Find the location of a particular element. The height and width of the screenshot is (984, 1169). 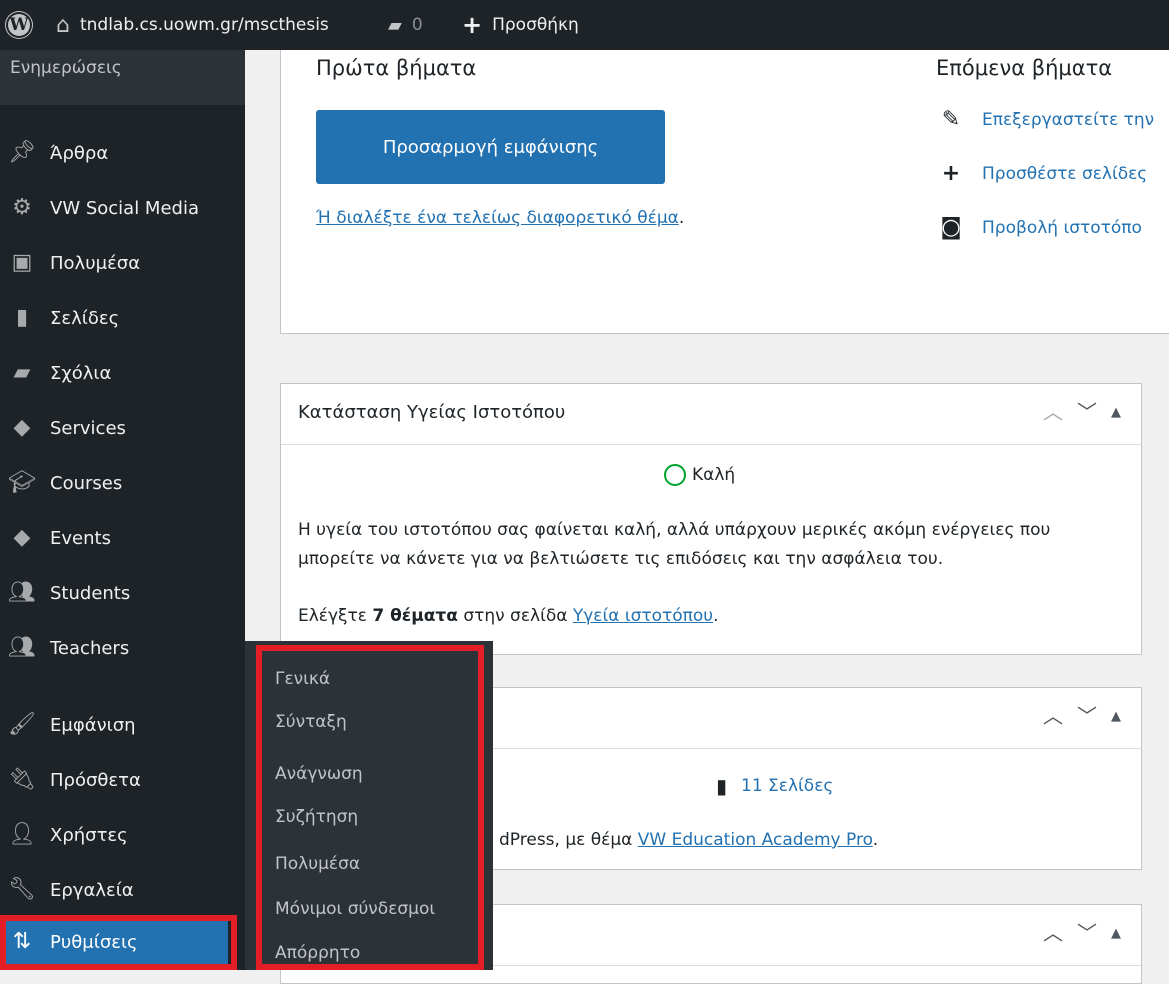

sidebar-item-media: ▣ Πολυμέσα is located at coordinates (122, 263).